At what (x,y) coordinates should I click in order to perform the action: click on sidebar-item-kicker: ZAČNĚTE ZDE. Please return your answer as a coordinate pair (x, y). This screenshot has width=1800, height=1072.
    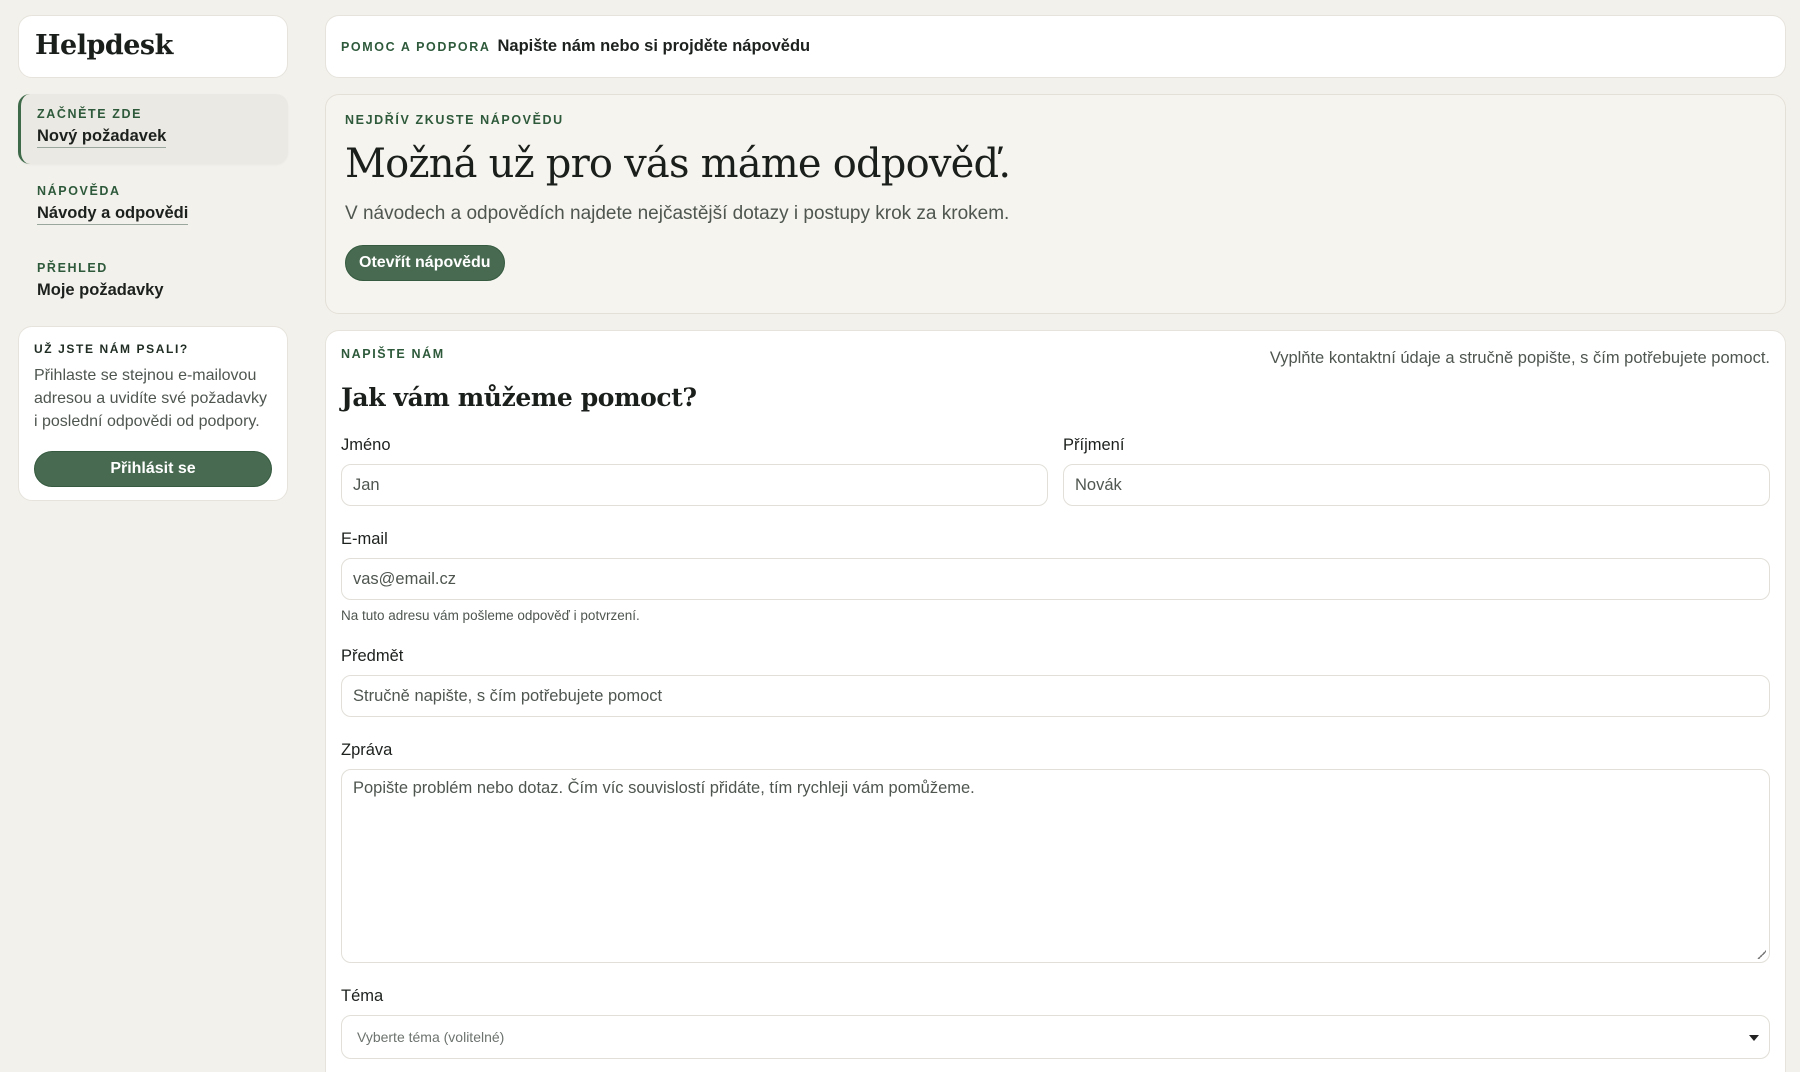
    Looking at the image, I should click on (90, 114).